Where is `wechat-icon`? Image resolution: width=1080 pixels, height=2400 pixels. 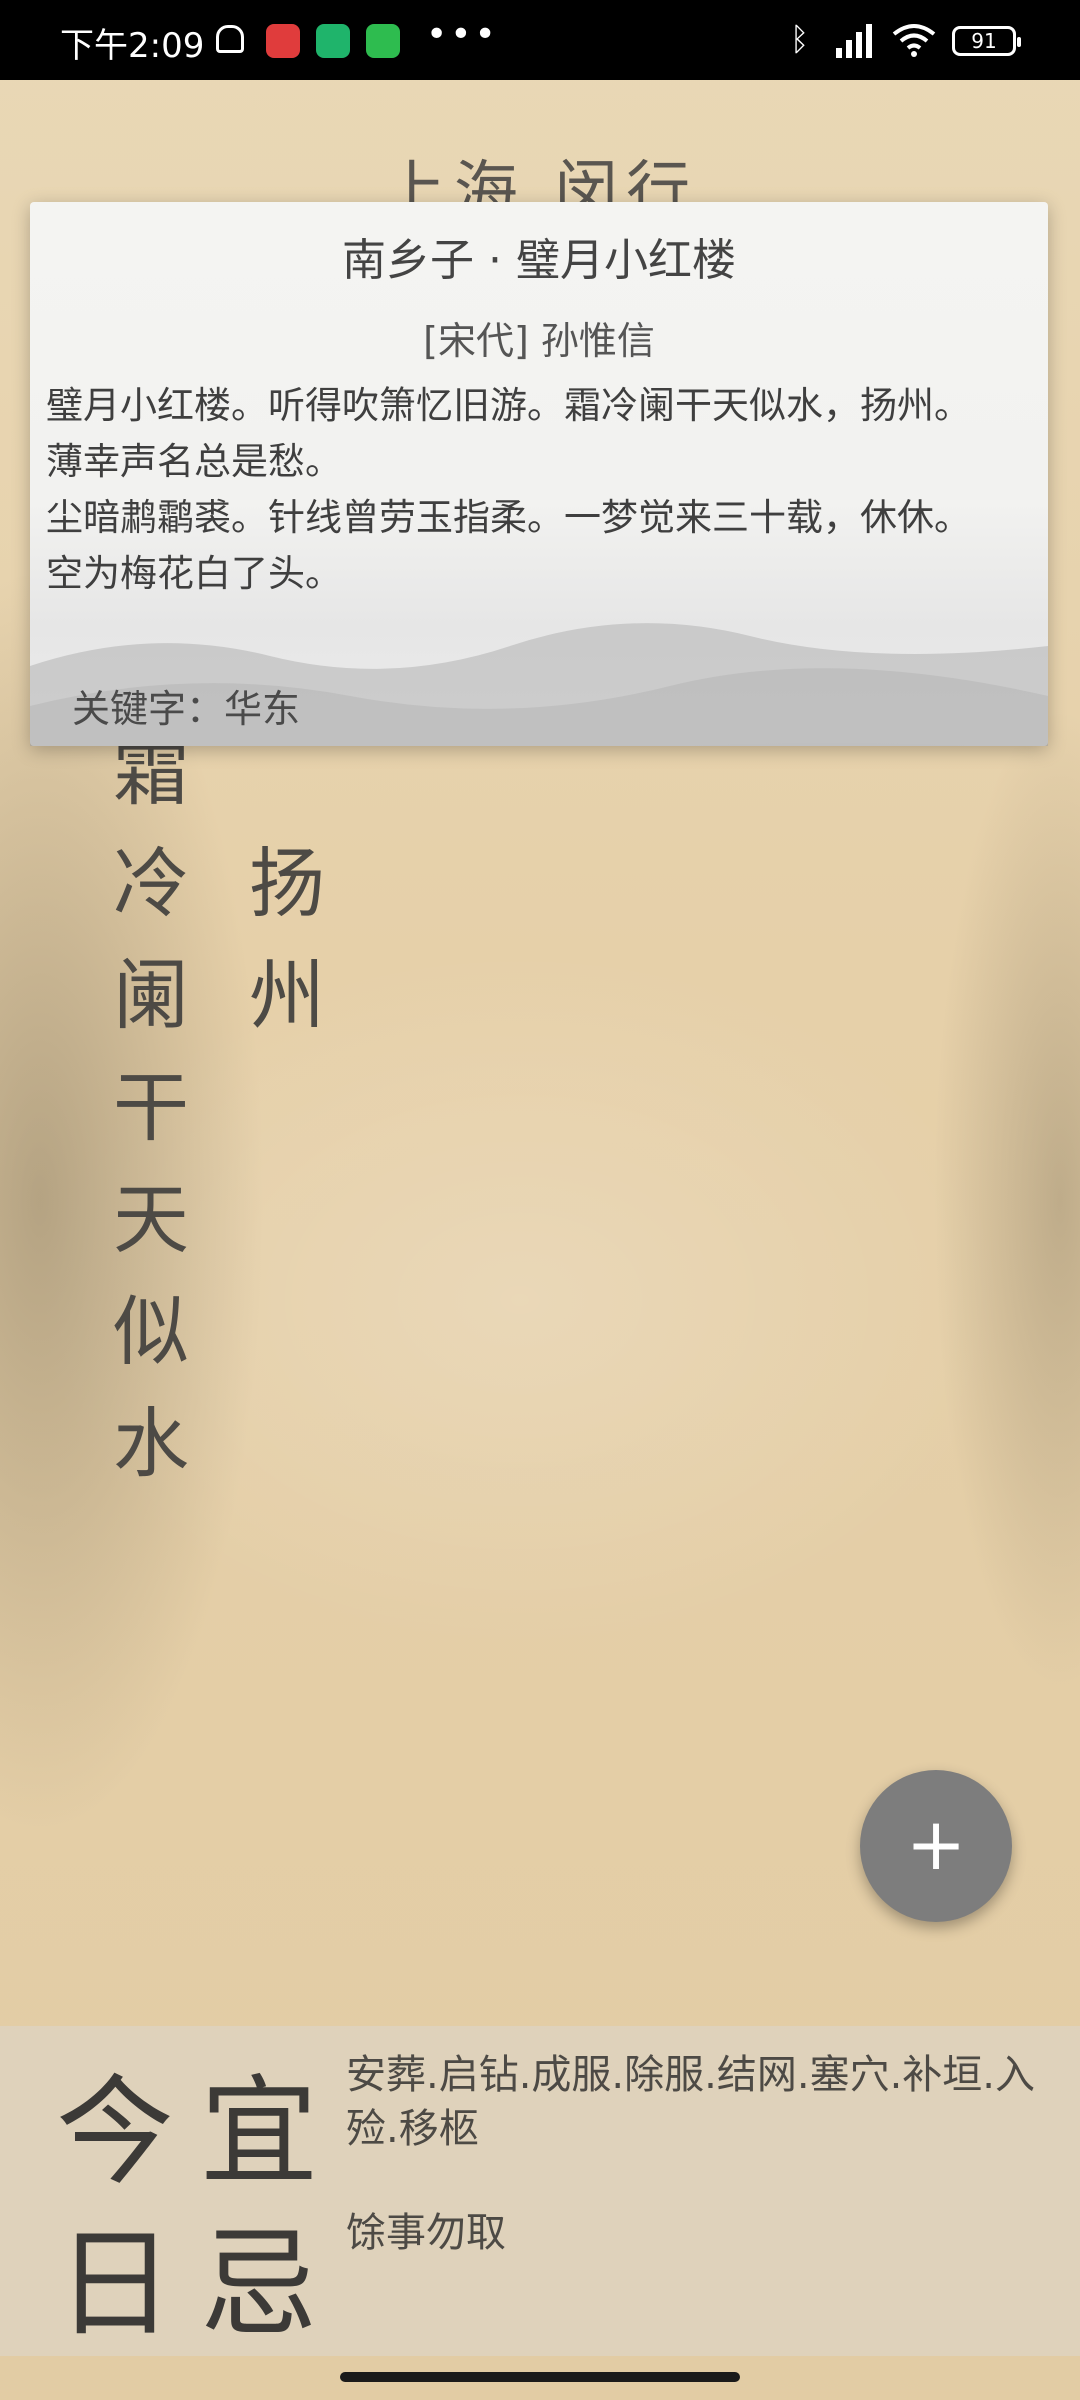 wechat-icon is located at coordinates (383, 41).